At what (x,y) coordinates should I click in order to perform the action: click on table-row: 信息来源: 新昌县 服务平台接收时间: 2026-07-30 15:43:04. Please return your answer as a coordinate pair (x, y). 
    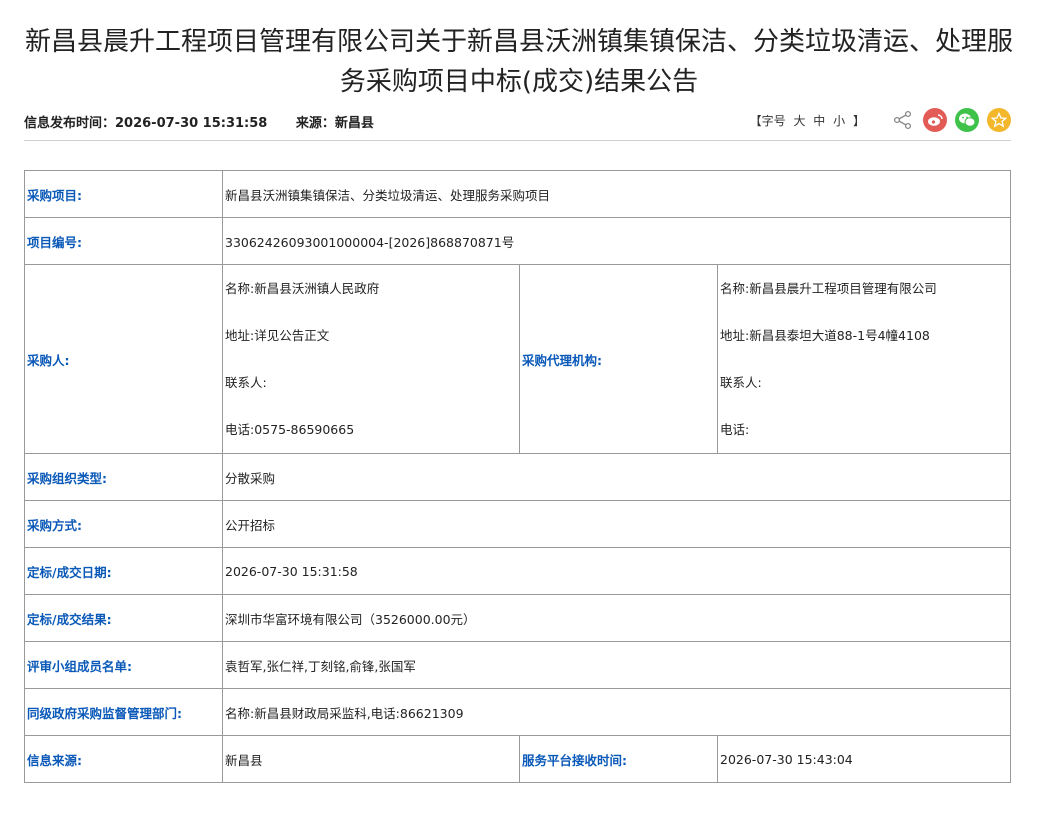
    Looking at the image, I should click on (517, 759).